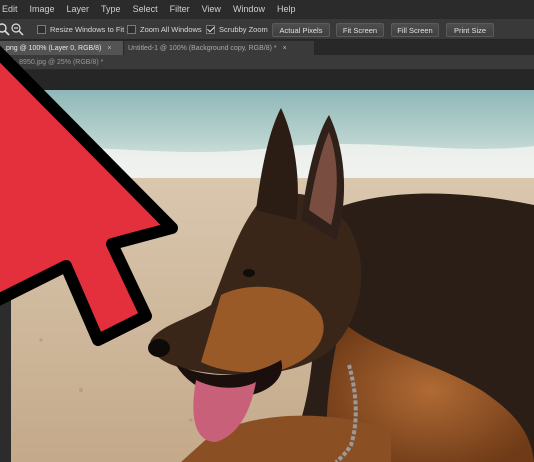  Describe the element at coordinates (415, 30) in the screenshot. I see `fill-screen-button: Fill Screen` at that location.